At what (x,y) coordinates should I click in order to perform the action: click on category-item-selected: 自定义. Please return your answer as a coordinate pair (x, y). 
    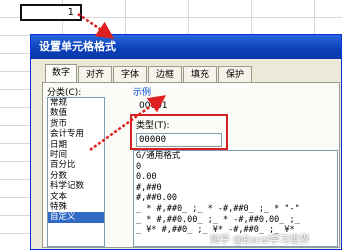
    Looking at the image, I should click on (76, 217).